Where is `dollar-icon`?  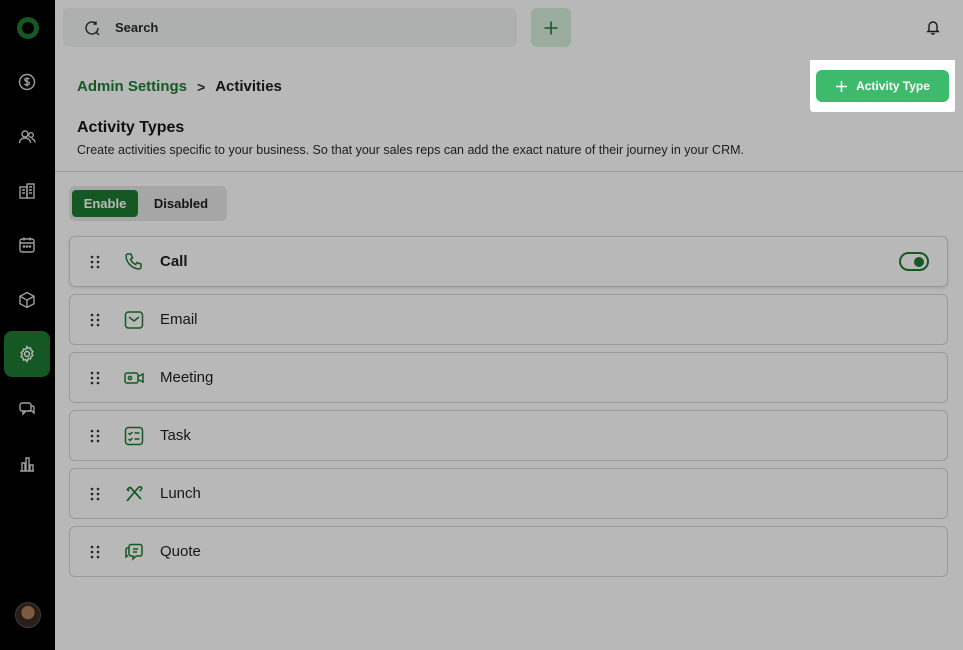 dollar-icon is located at coordinates (27, 82).